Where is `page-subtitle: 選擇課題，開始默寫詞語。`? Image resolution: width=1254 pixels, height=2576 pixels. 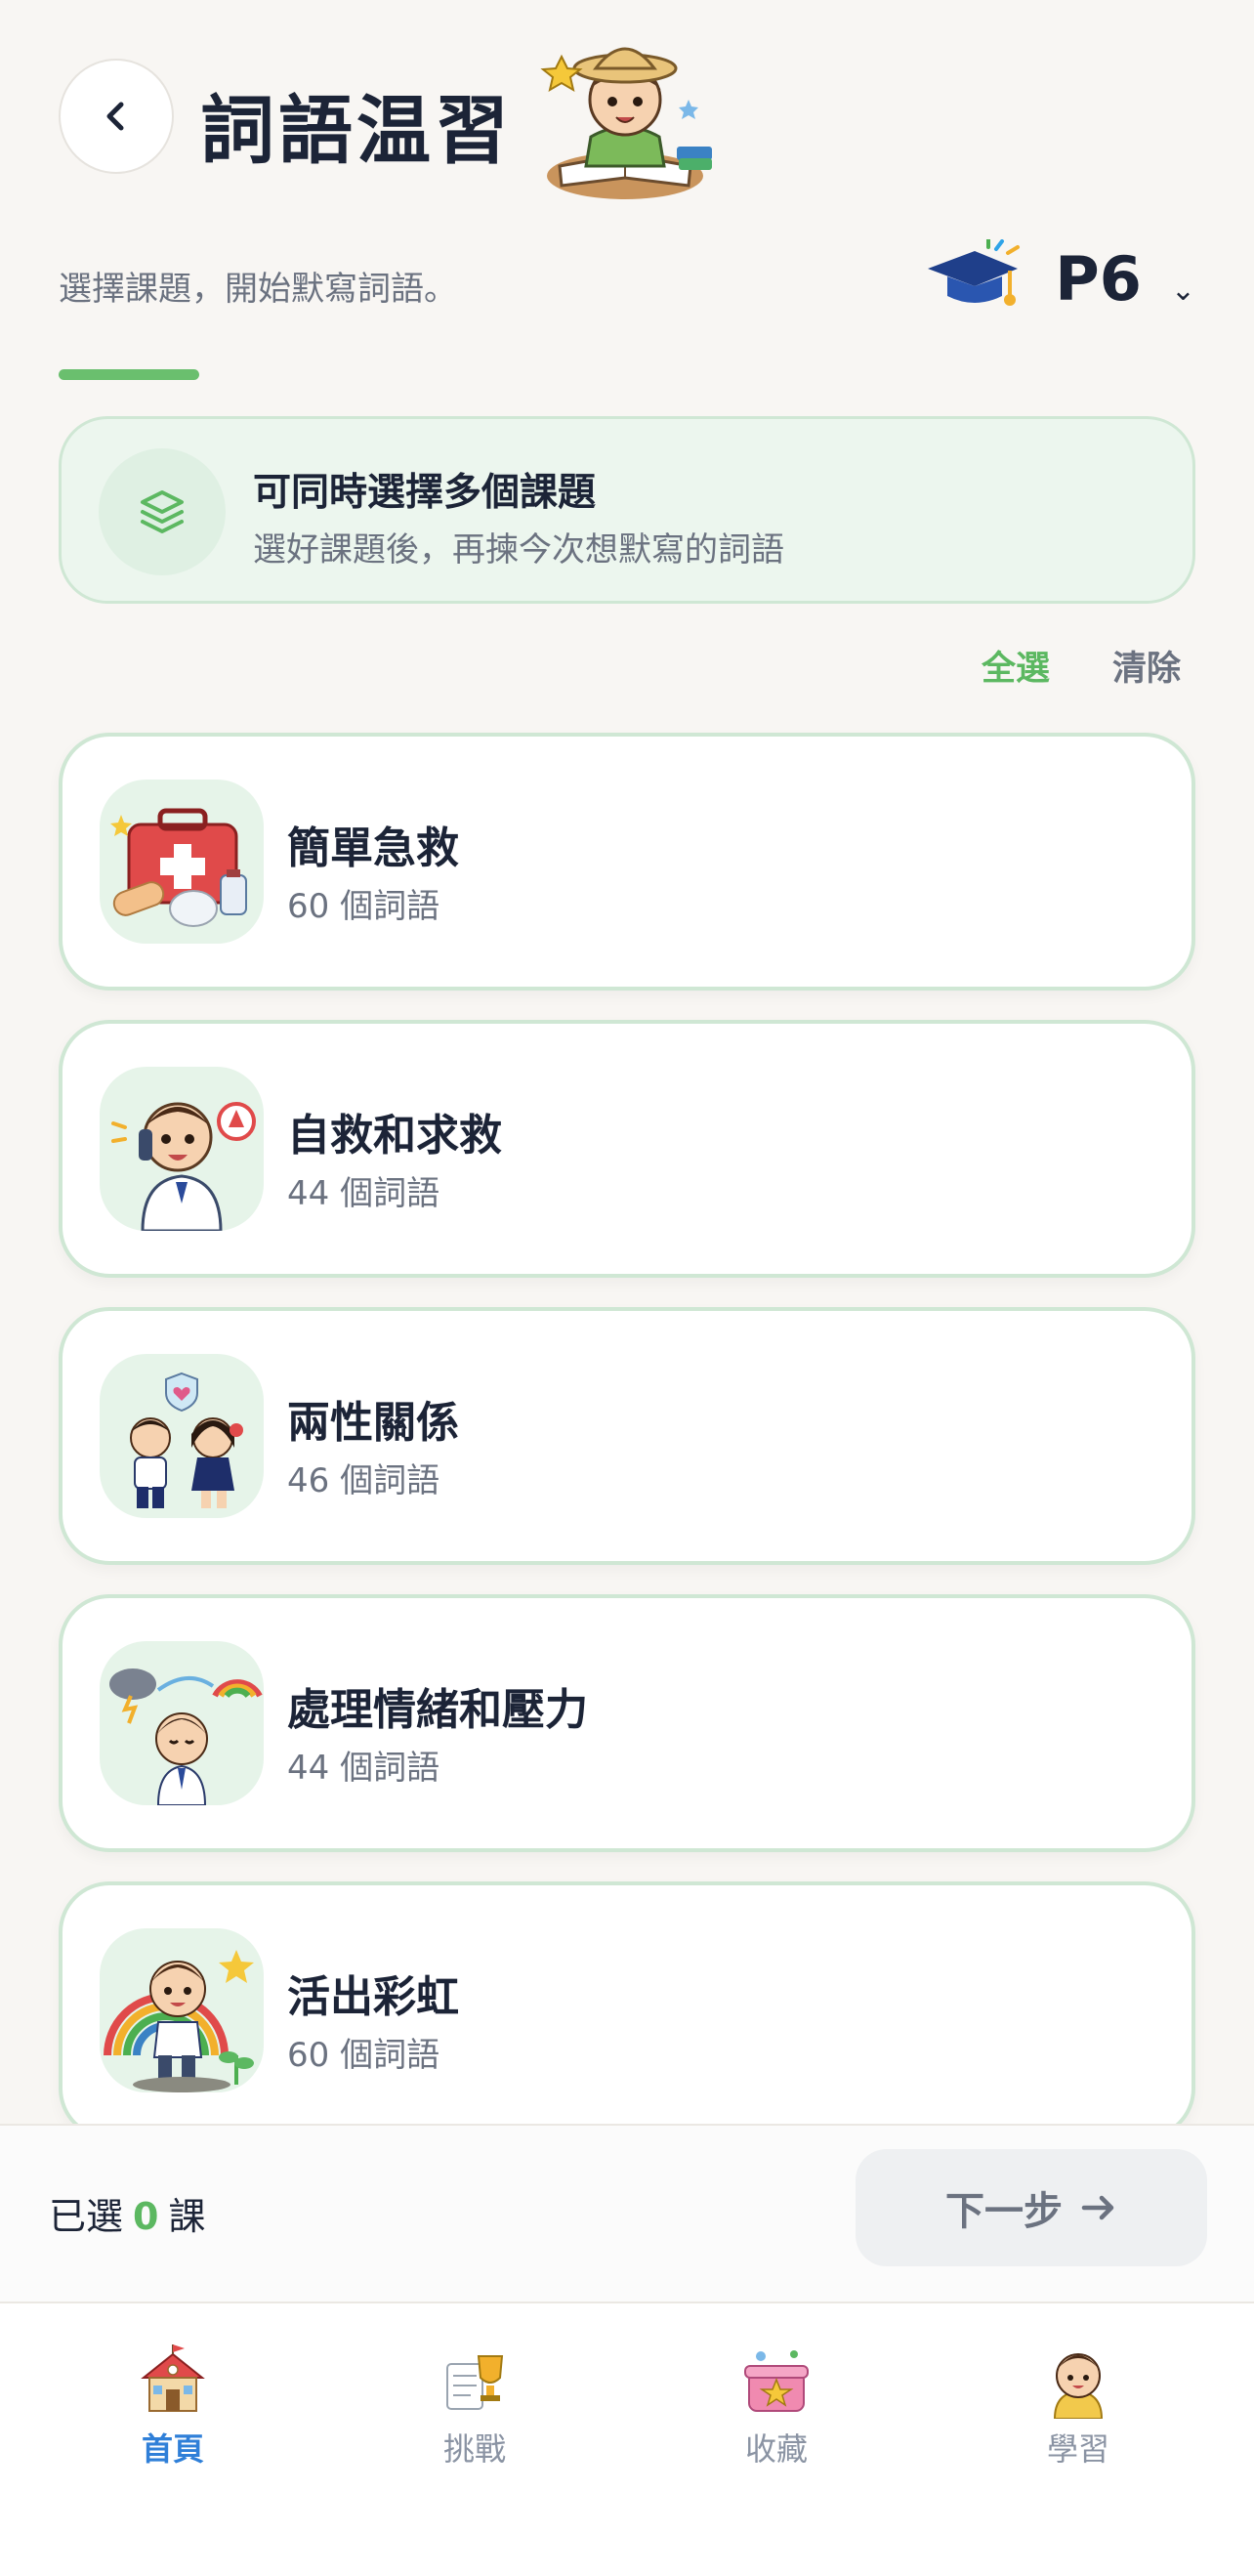 page-subtitle: 選擇課題，開始默寫詞語。 is located at coordinates (258, 289).